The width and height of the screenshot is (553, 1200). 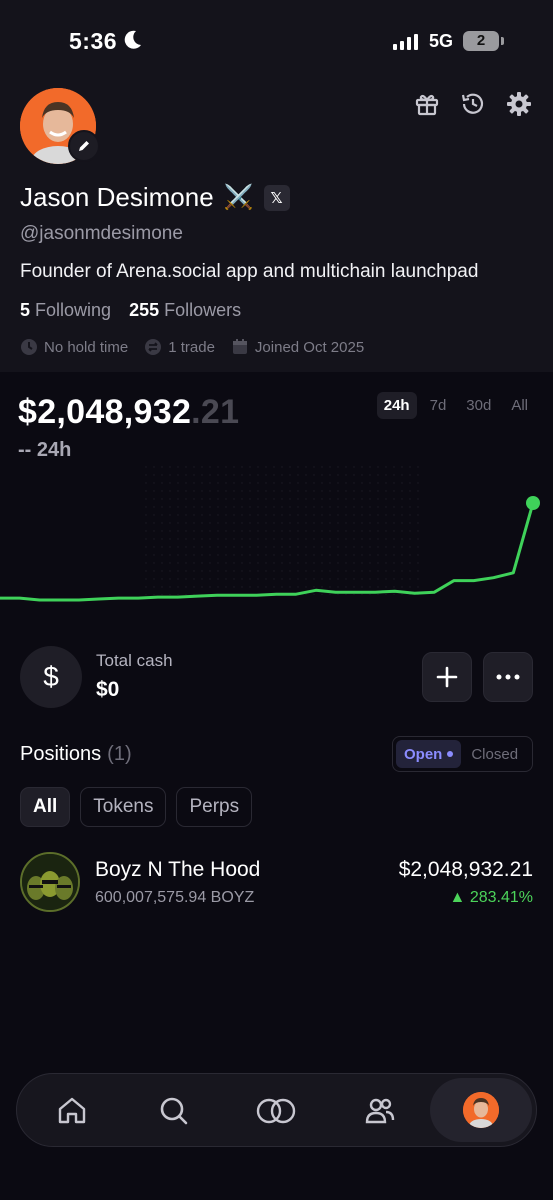 What do you see at coordinates (491, 897) in the screenshot?
I see `token-change: ▲ 283.41%` at bounding box center [491, 897].